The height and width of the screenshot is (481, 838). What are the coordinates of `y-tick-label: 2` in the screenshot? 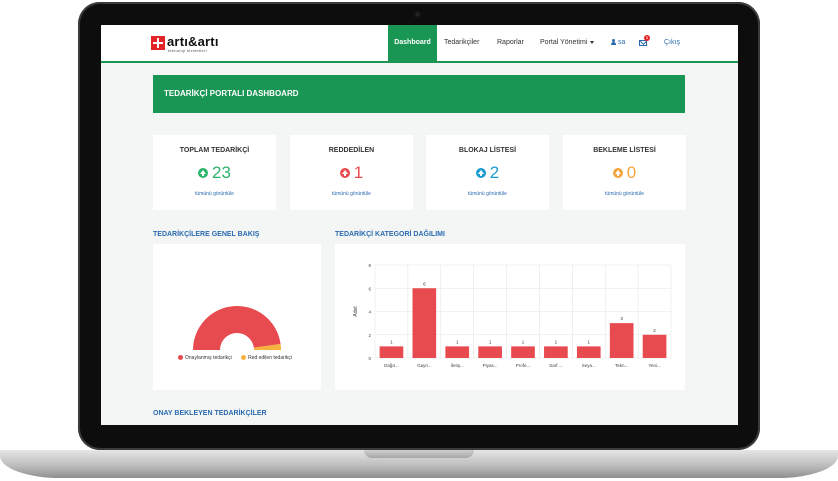 It's located at (369, 335).